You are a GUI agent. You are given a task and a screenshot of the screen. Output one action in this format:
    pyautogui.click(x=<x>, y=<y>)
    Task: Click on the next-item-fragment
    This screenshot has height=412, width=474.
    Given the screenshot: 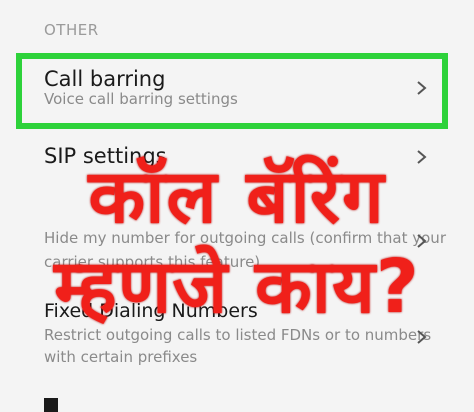 What is the action you would take?
    pyautogui.click(x=51, y=405)
    